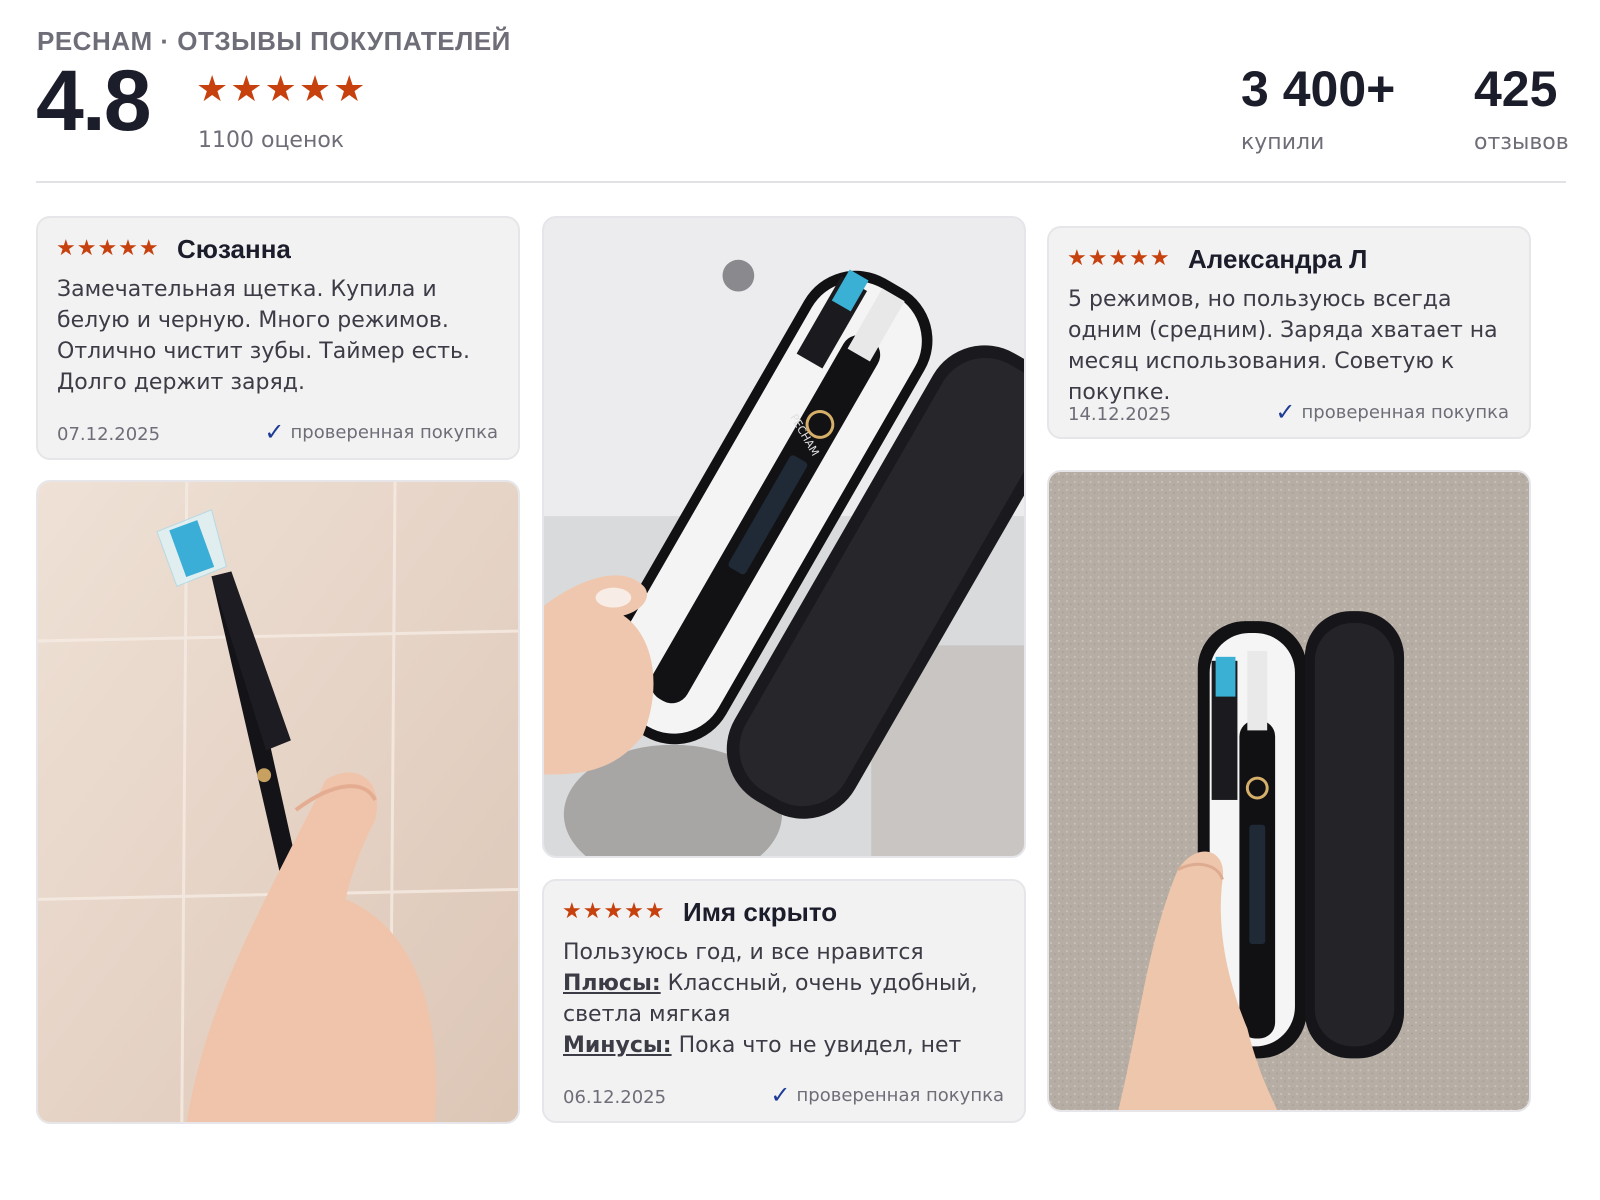  I want to click on review-cons: Минусы: Пока что не увидел, нет, so click(790, 1045).